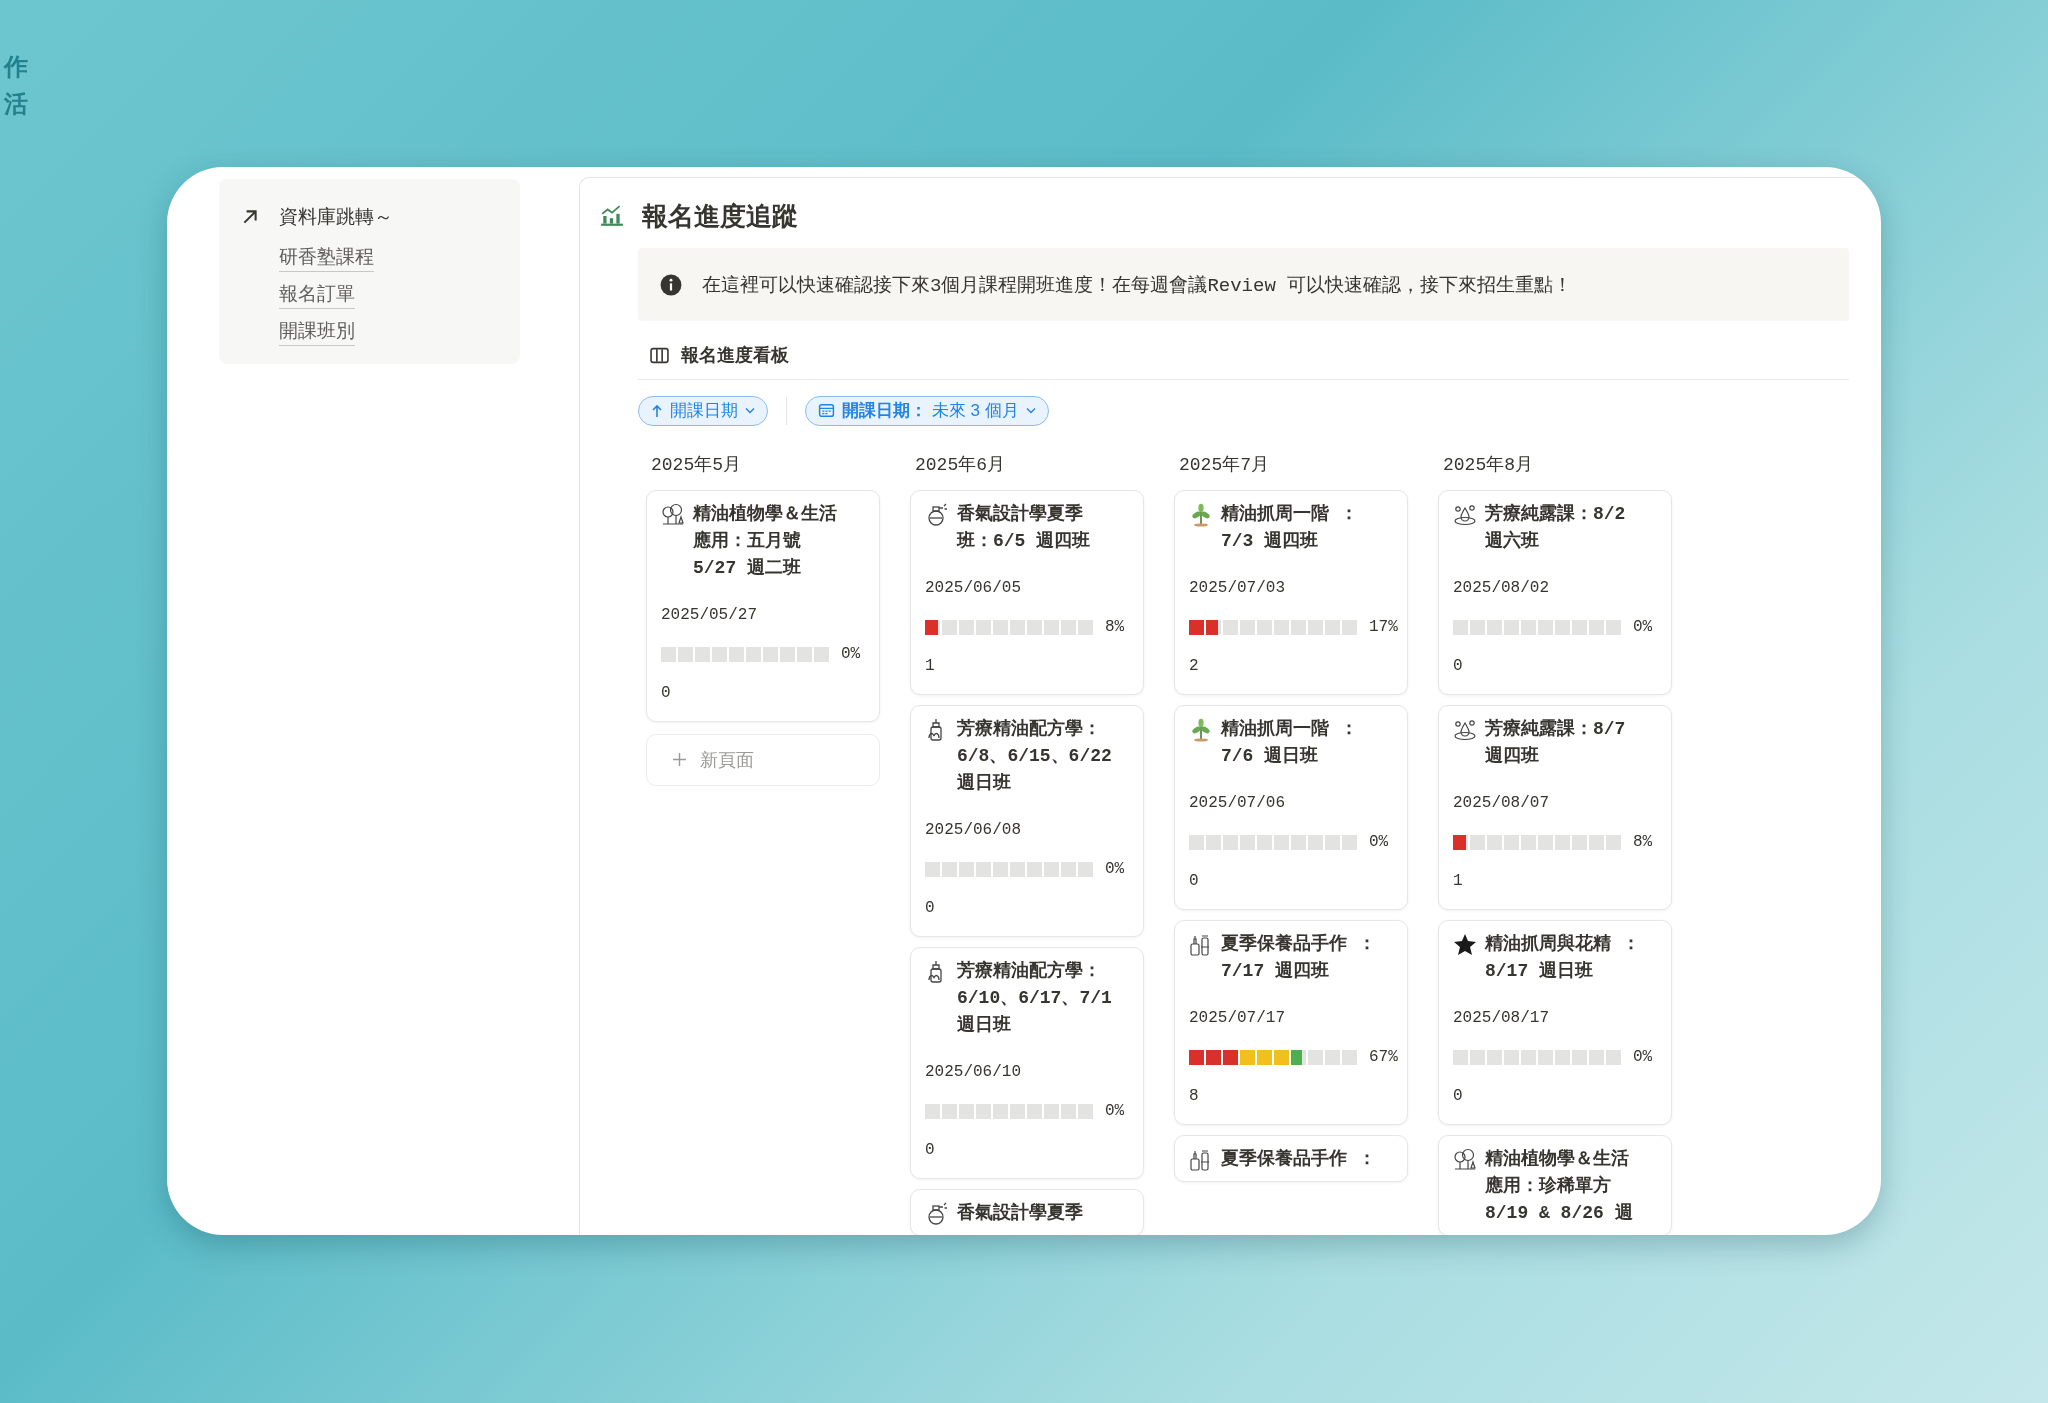 The height and width of the screenshot is (1403, 2048). Describe the element at coordinates (1501, 1018) in the screenshot. I see `start-date: 2025/08/17` at that location.